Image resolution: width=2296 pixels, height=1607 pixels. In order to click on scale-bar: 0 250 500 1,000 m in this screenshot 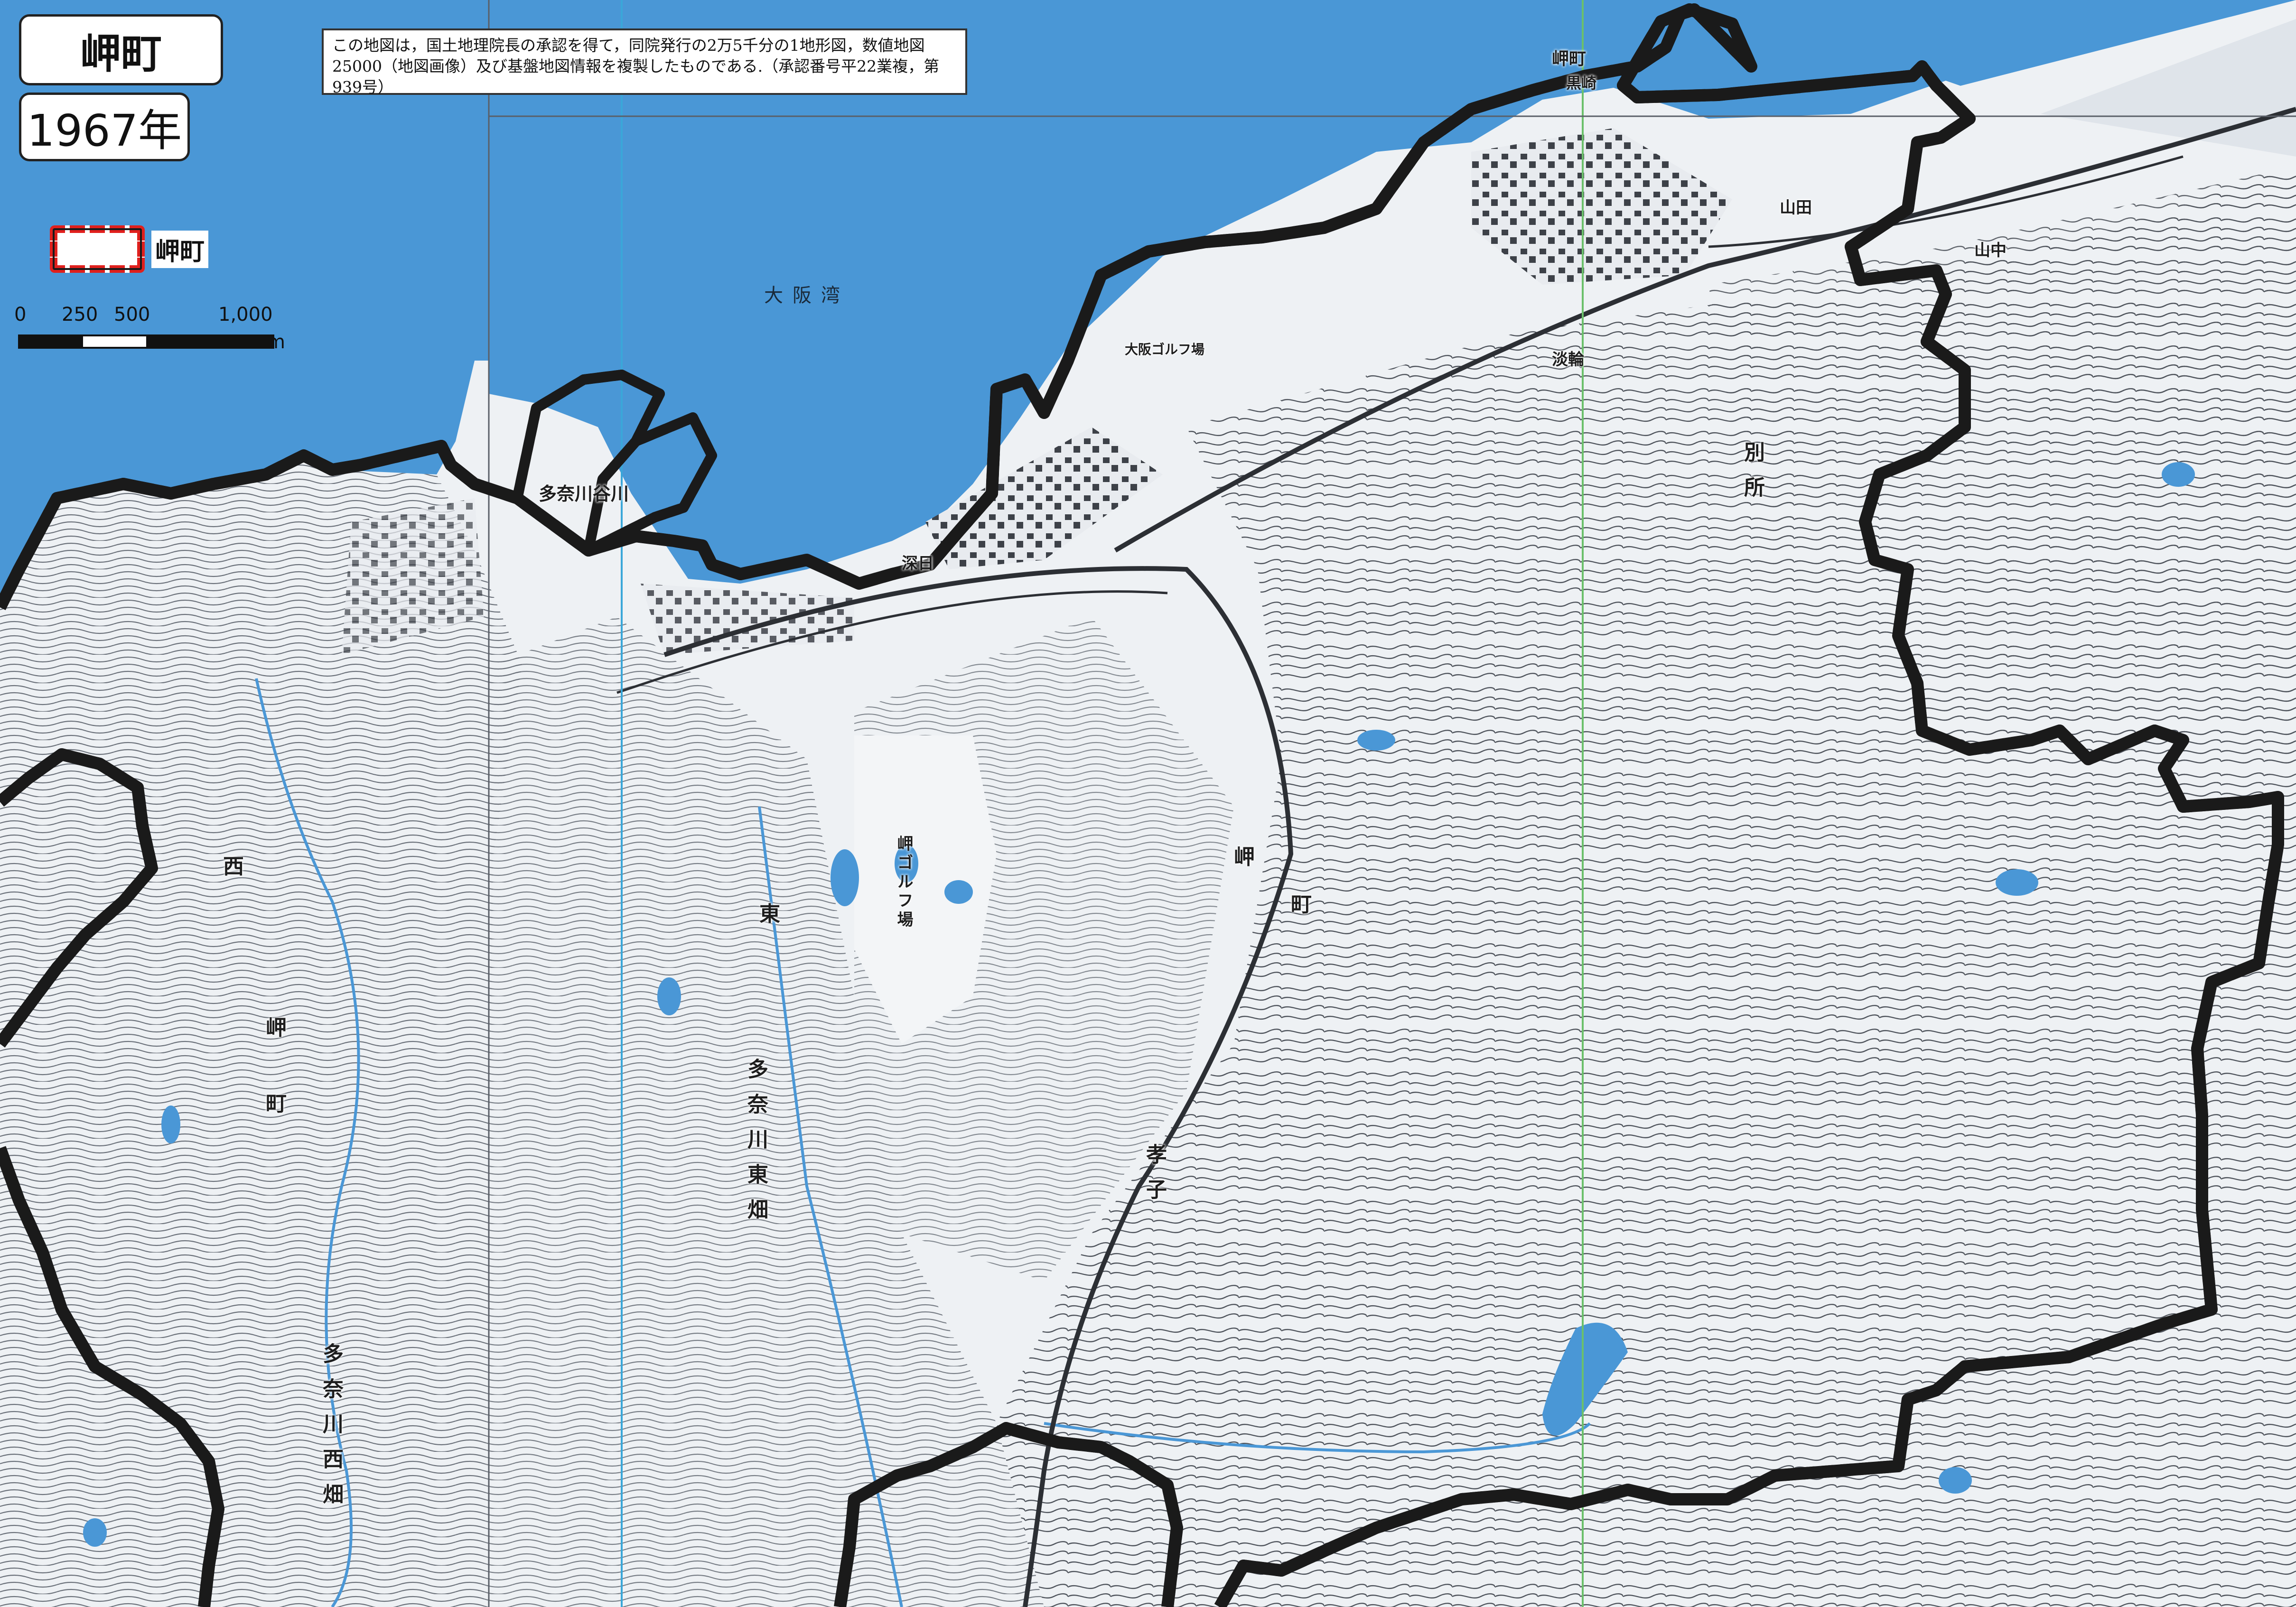, I will do `click(150, 334)`.